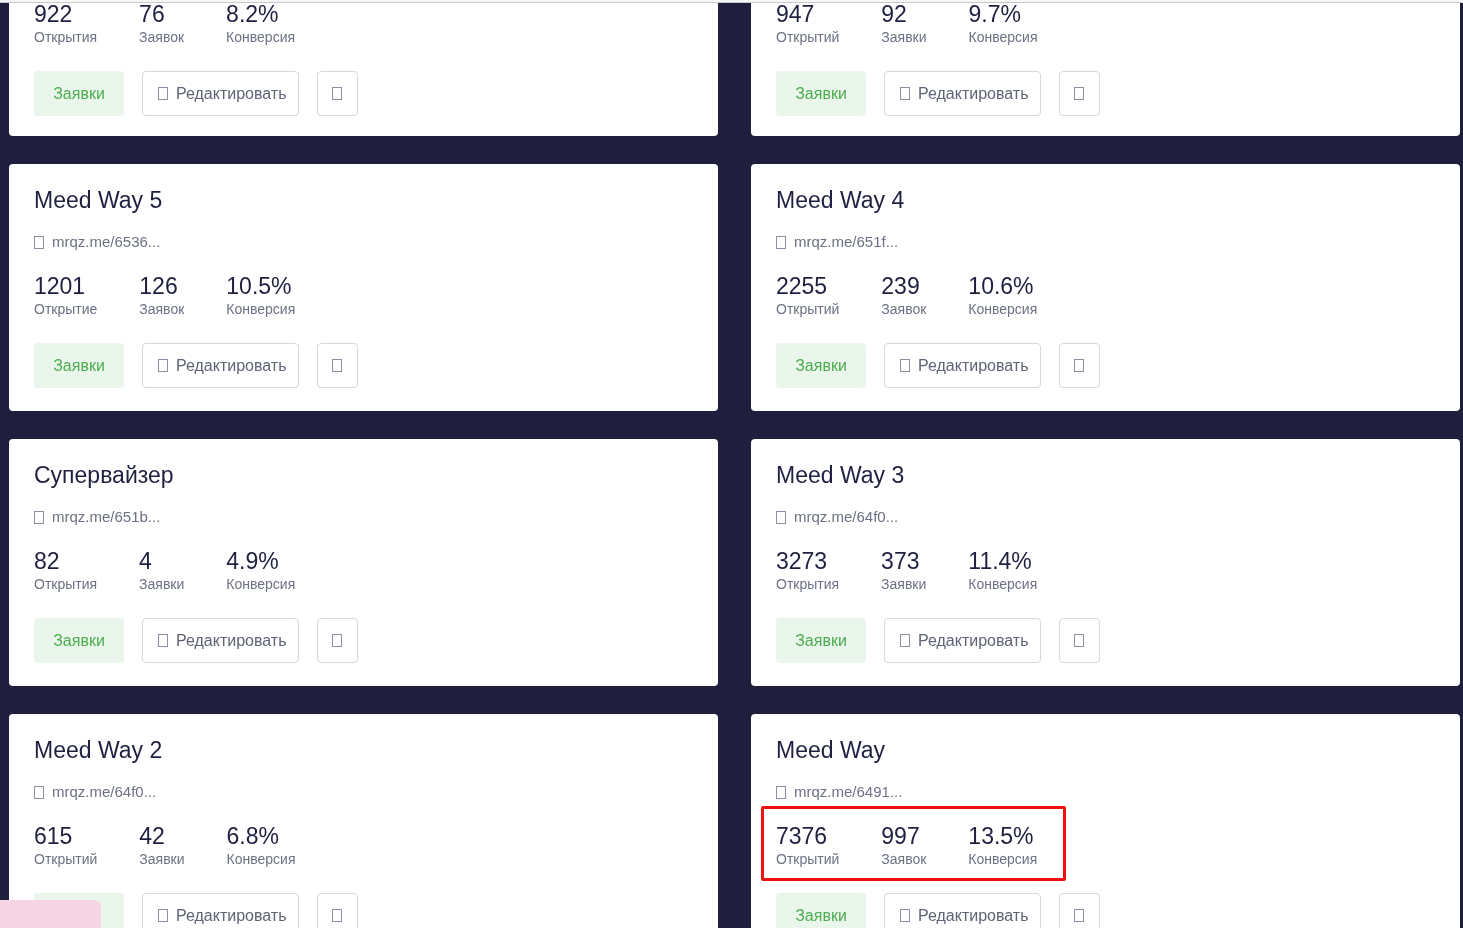  What do you see at coordinates (1001, 836) in the screenshot?
I see `stat-value: 13.5%` at bounding box center [1001, 836].